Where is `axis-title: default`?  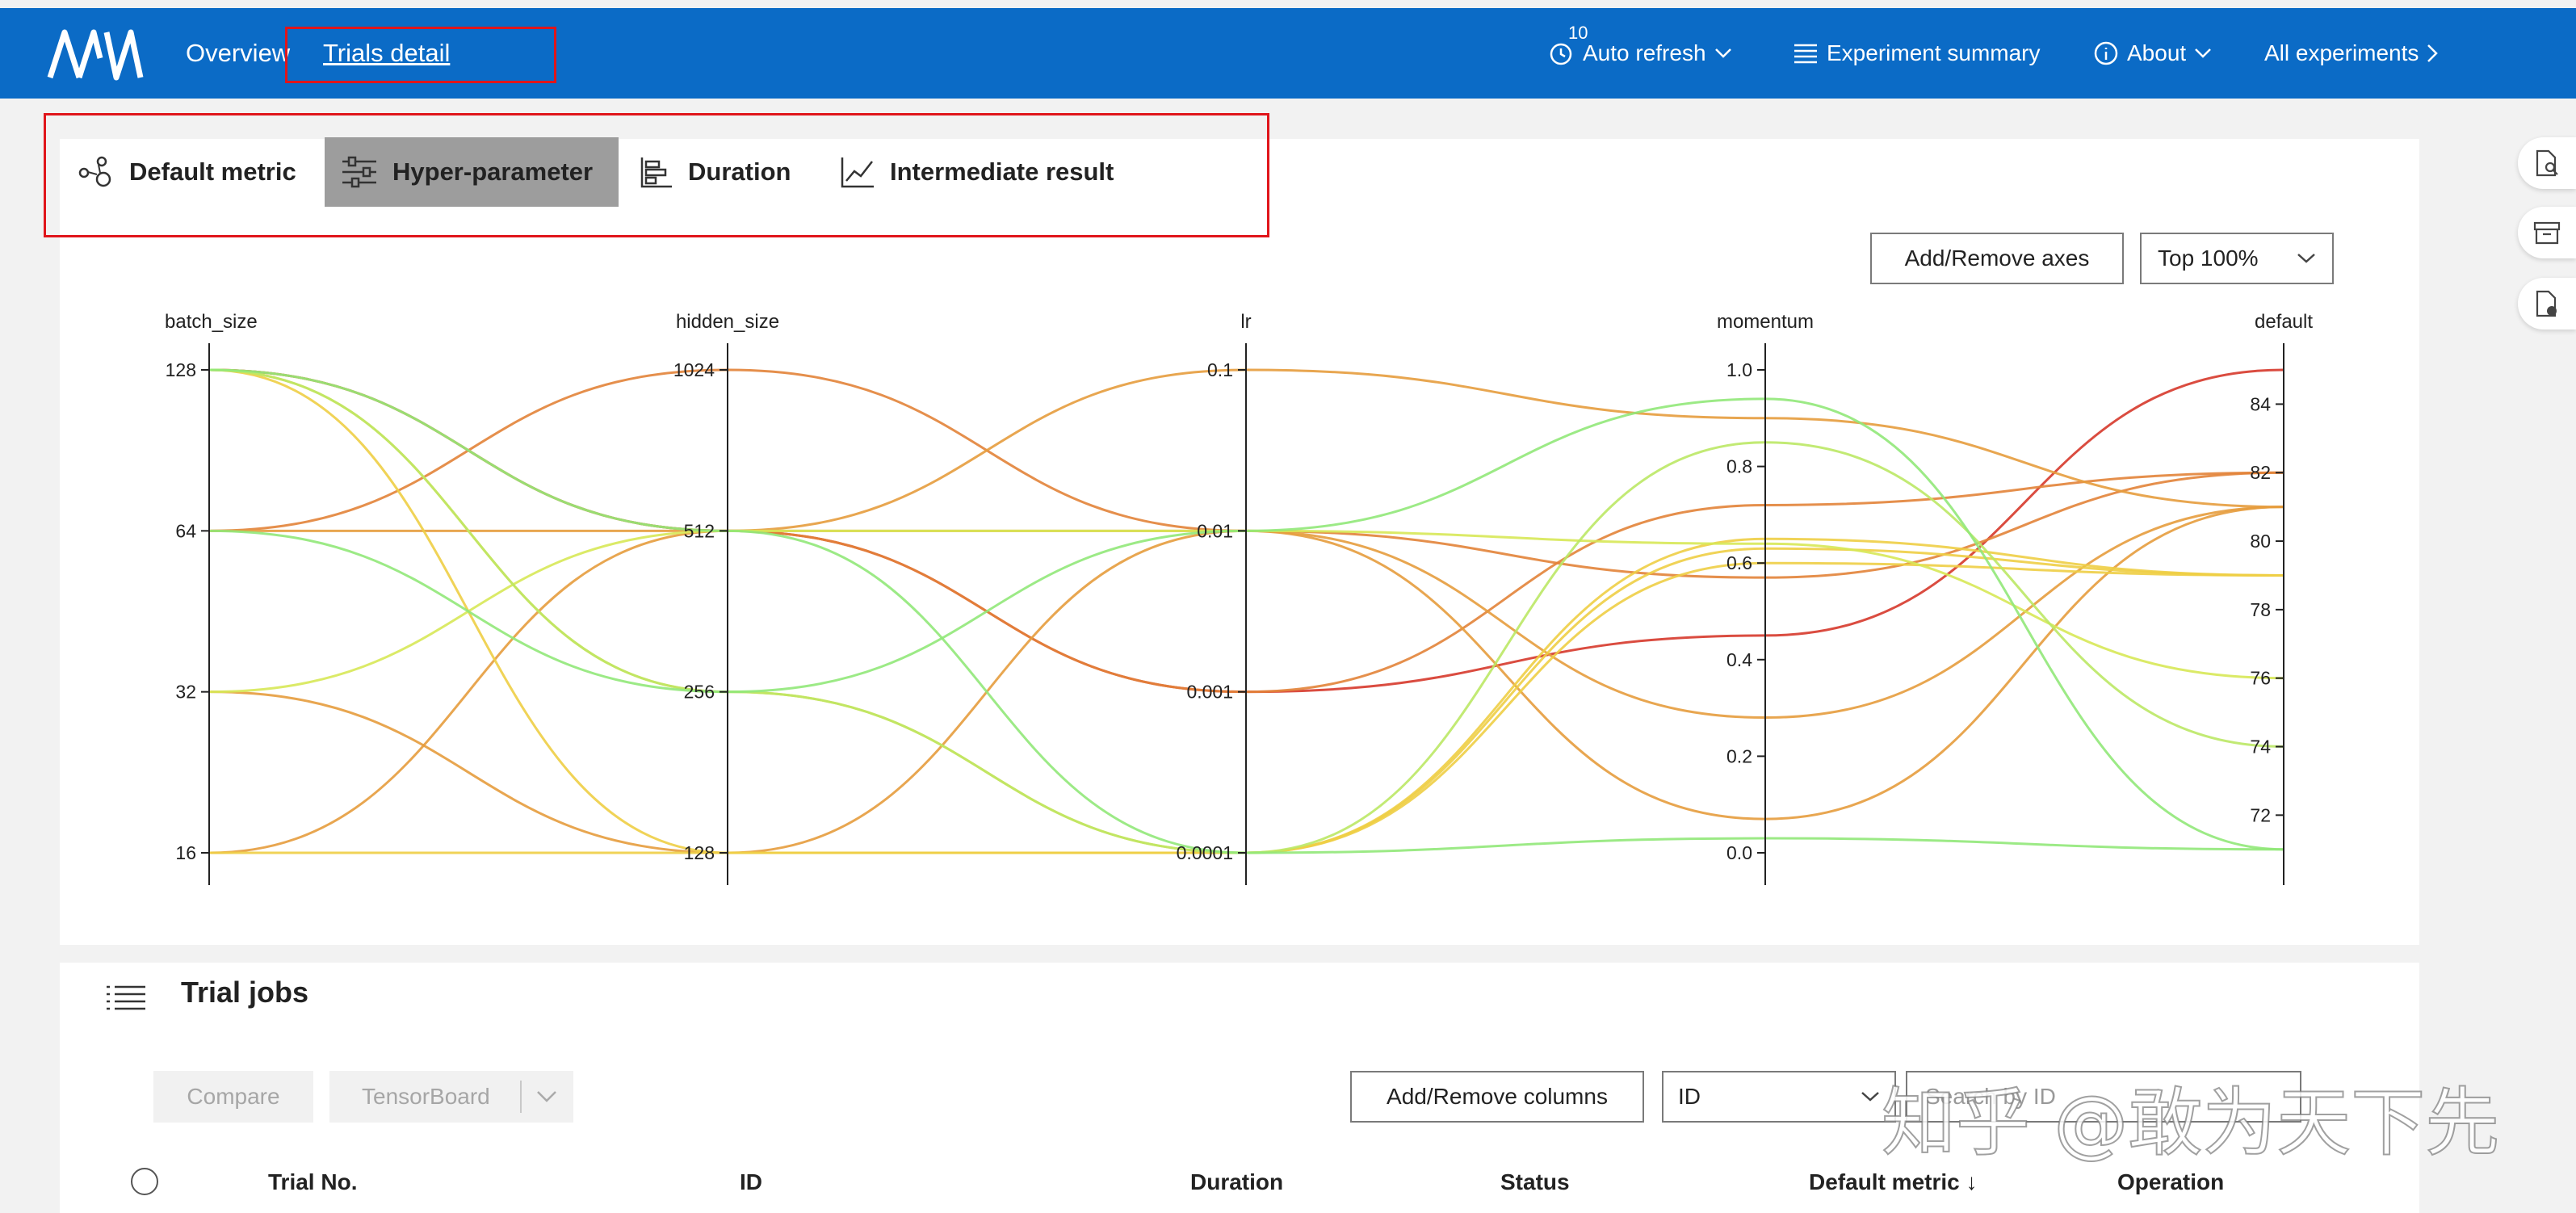 axis-title: default is located at coordinates (2284, 322).